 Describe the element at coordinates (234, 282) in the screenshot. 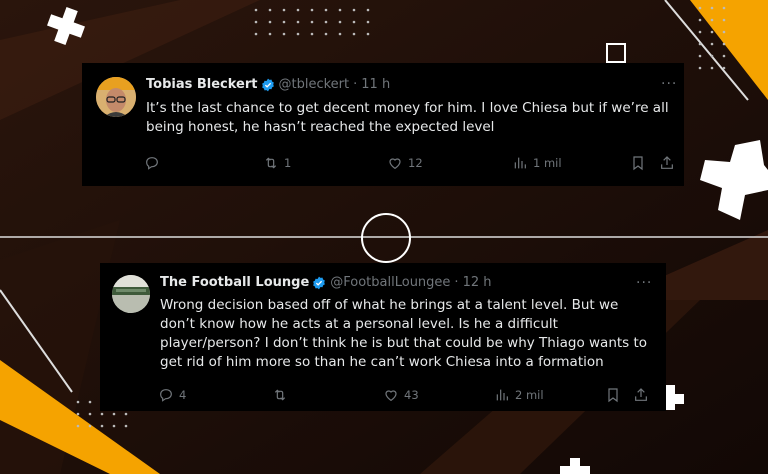

I see `display-name: The Football Lounge` at that location.